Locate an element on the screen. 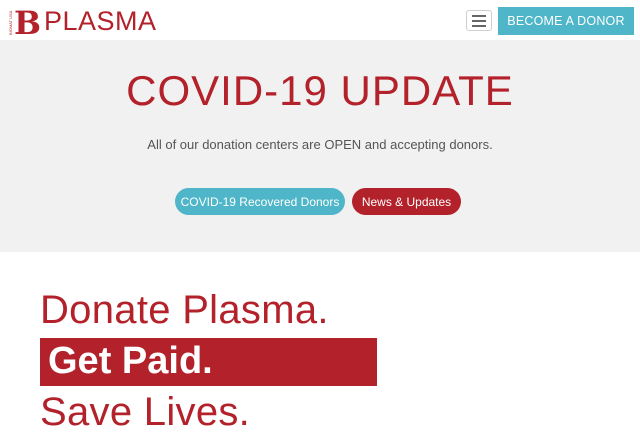 This screenshot has width=640, height=443. svg-text: BIOMAT USA is located at coordinates (10, 22).